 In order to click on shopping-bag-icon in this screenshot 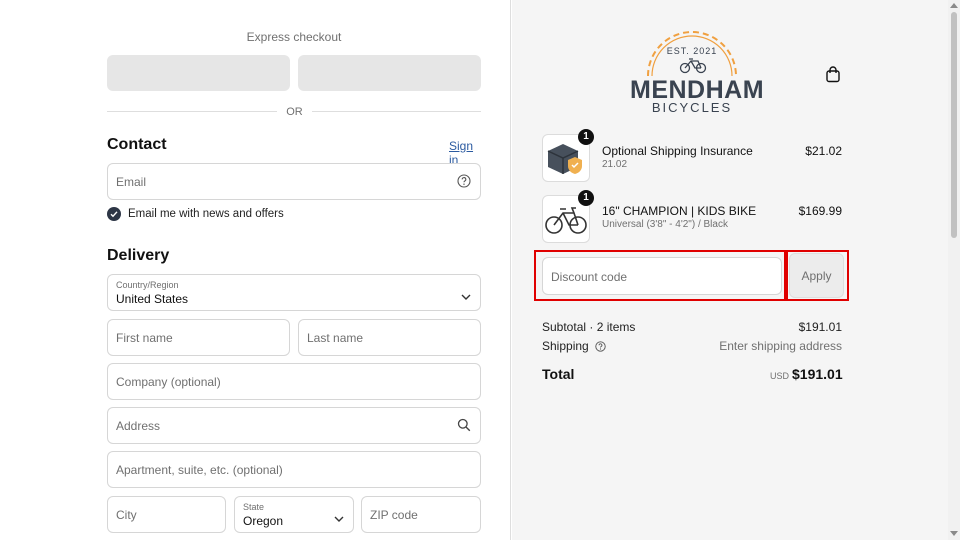, I will do `click(833, 77)`.